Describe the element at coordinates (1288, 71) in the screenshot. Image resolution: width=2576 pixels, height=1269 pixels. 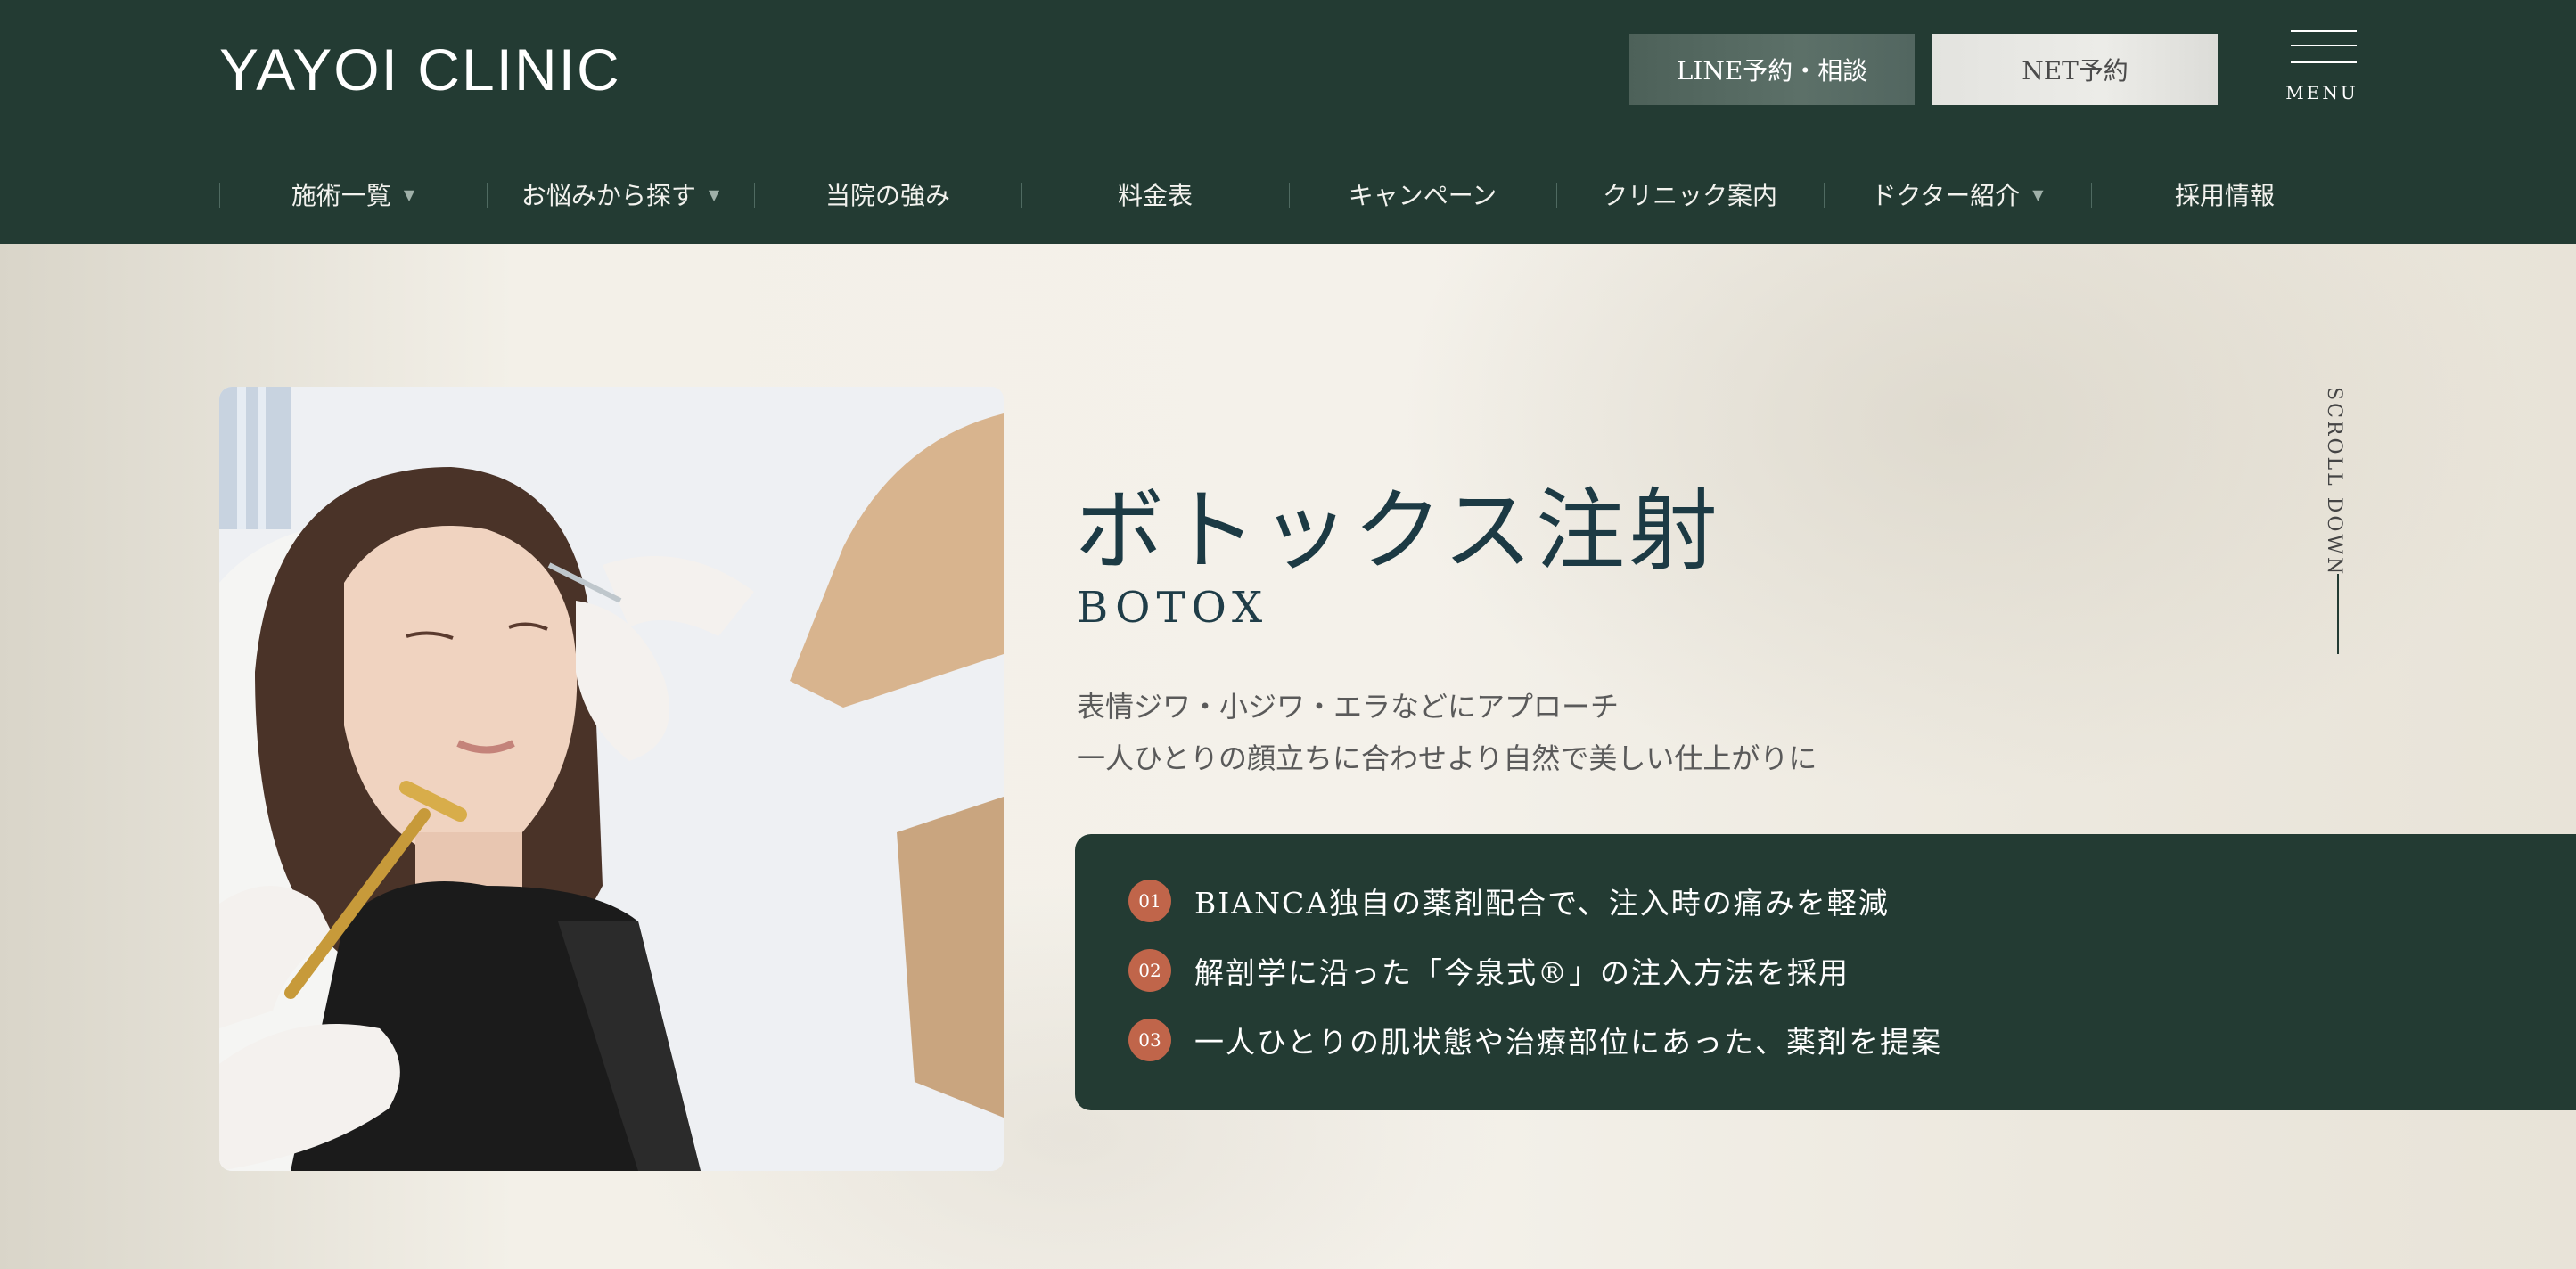
I see `header: YAYOI CLINIC LINE予約・相談 NET予約 MENU` at that location.